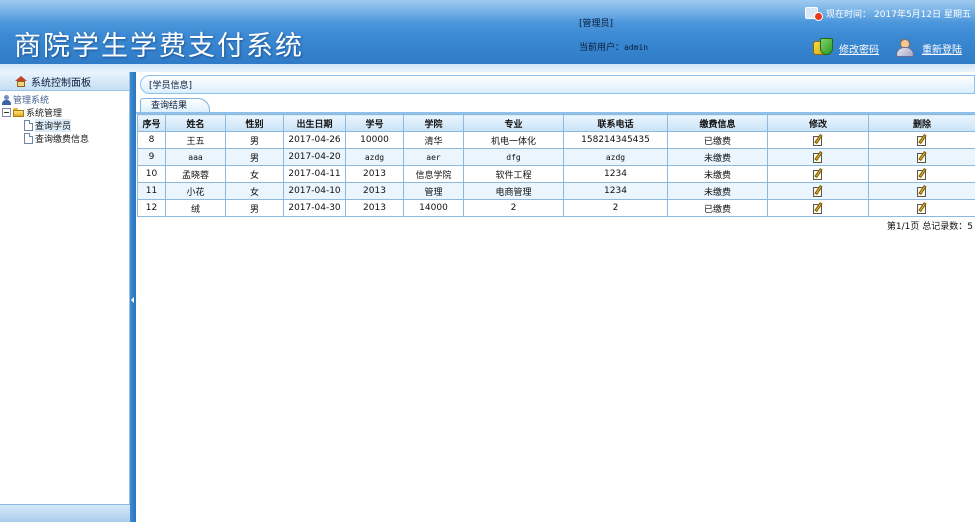 The width and height of the screenshot is (975, 522). What do you see at coordinates (53, 125) in the screenshot?
I see `sidebar-item-label: 查询学员` at bounding box center [53, 125].